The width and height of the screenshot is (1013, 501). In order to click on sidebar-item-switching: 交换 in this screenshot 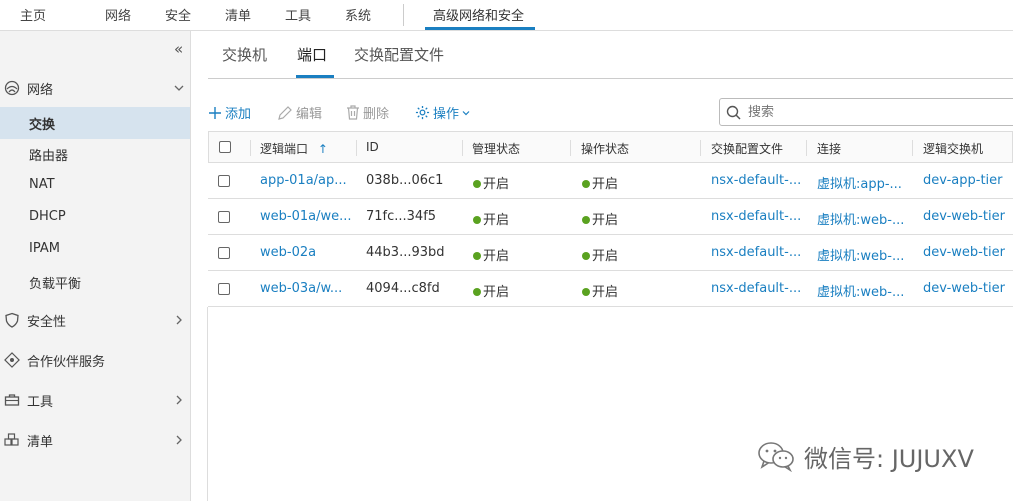, I will do `click(95, 123)`.